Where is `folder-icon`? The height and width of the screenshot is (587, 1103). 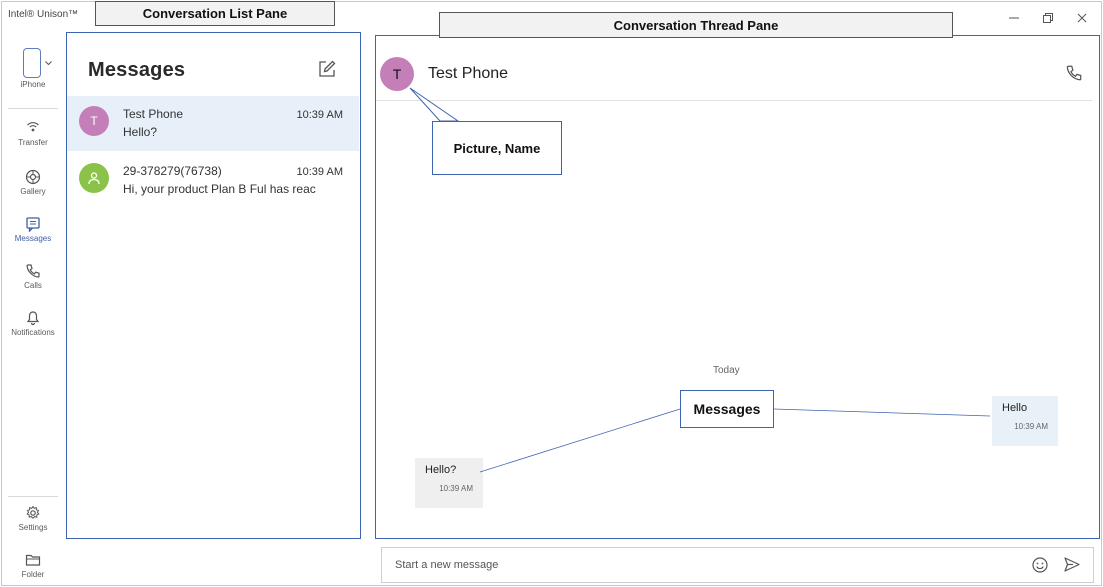 folder-icon is located at coordinates (33, 560).